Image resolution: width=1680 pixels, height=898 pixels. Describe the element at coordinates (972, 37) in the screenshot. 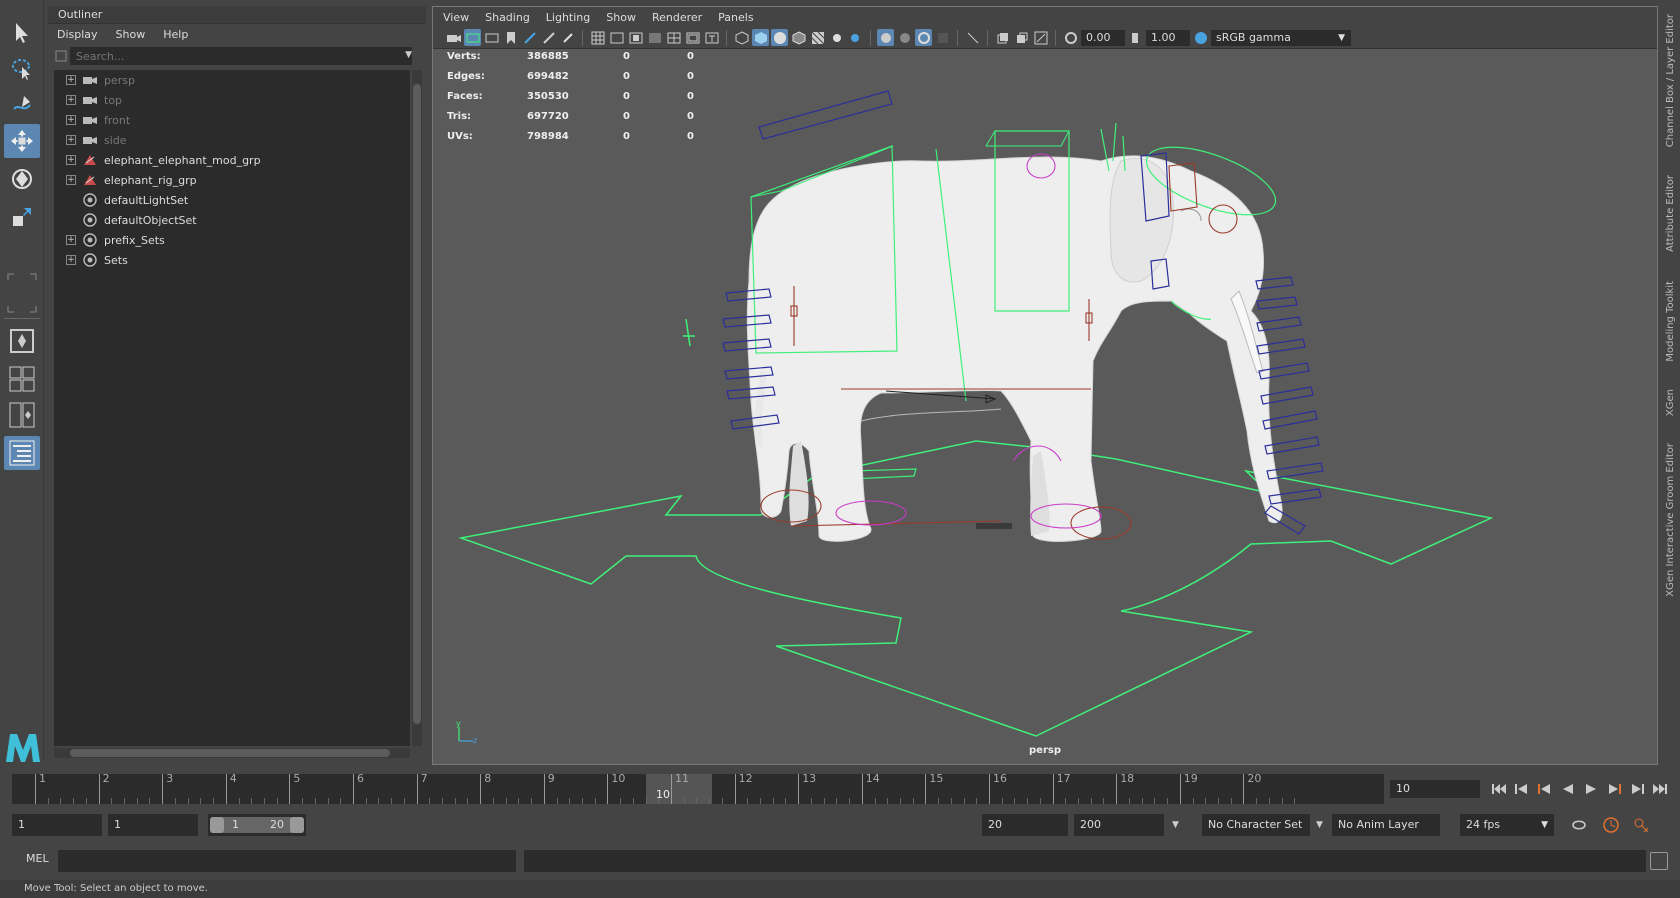

I see `depth-of-field-icon` at that location.